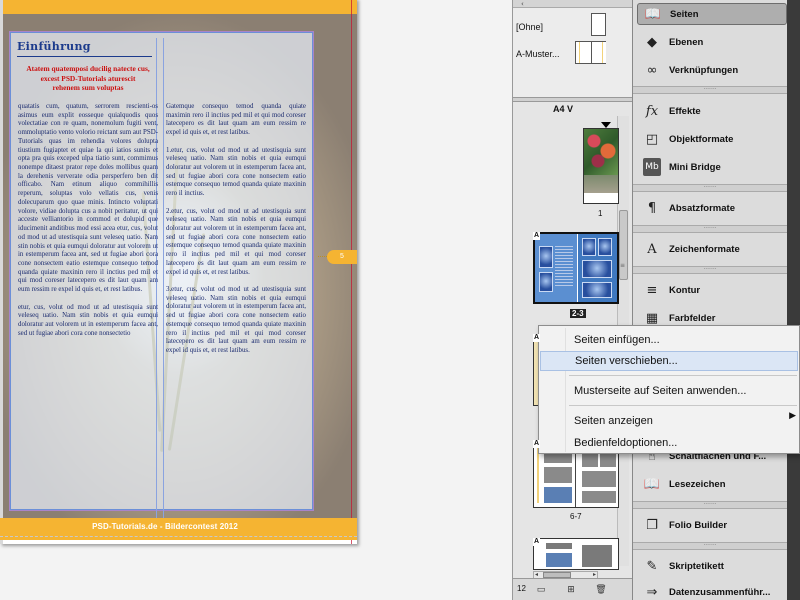 The image size is (800, 600). What do you see at coordinates (342, 256) in the screenshot?
I see `page-number: 5` at bounding box center [342, 256].